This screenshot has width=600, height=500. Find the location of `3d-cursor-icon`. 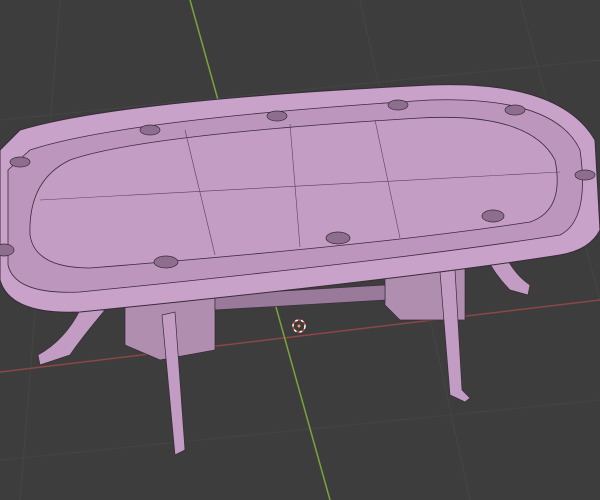

3d-cursor-icon is located at coordinates (299, 326).